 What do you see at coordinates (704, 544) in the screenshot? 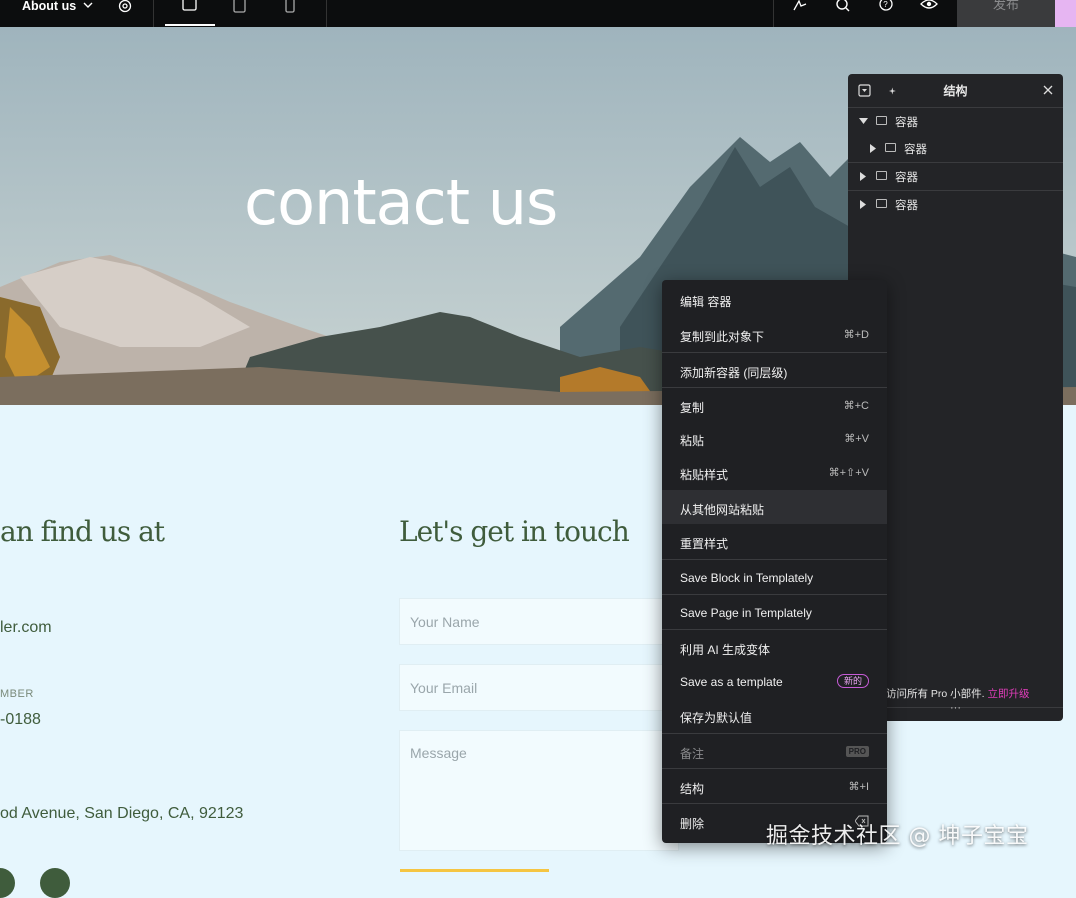
I see `menu-item-label: 重置样式` at bounding box center [704, 544].